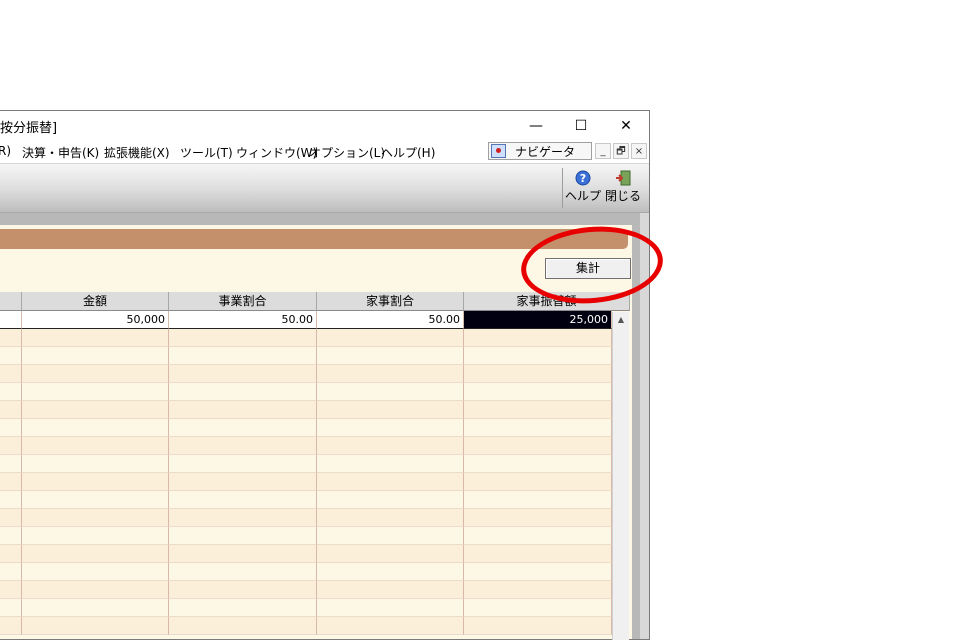 The height and width of the screenshot is (640, 960). What do you see at coordinates (390, 320) in the screenshot?
I see `cell-household-ratio: 50.00` at bounding box center [390, 320].